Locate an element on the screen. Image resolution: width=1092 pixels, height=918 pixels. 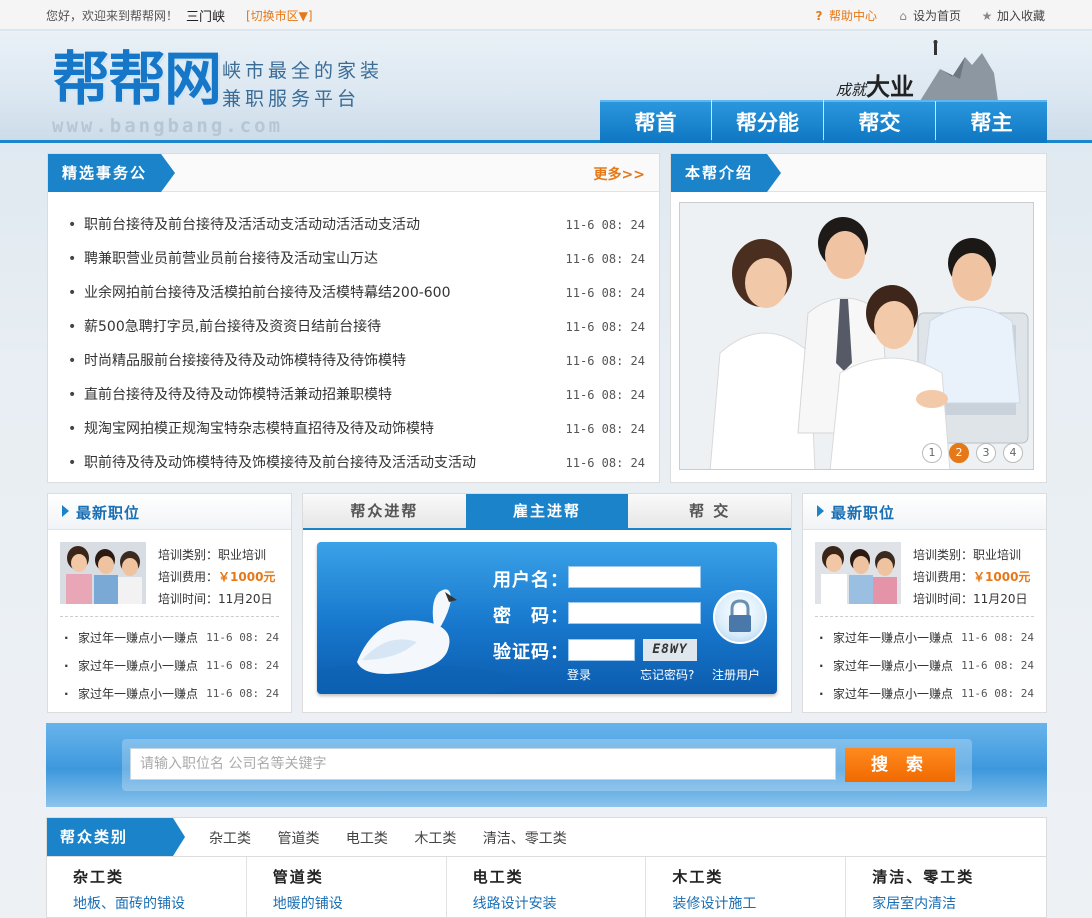
category-link: 线路设计安装 is located at coordinates (559, 903).